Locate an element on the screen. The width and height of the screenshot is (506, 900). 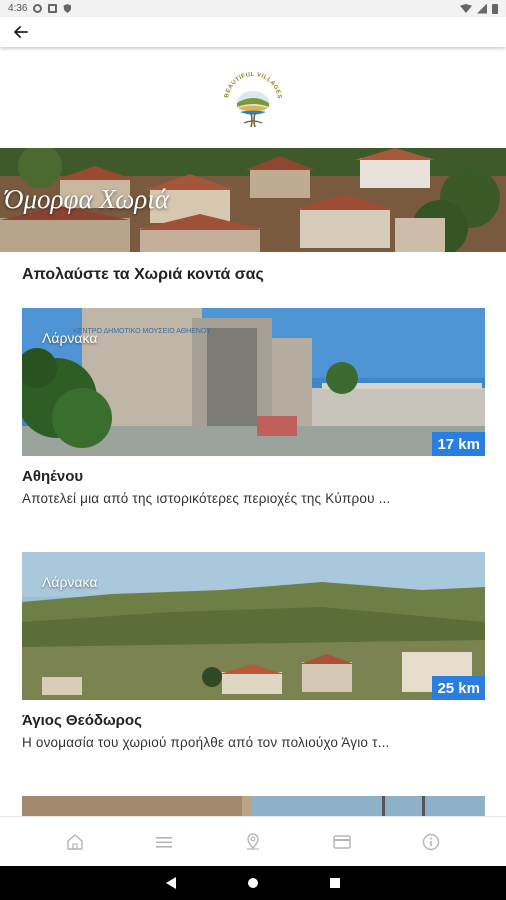
list-icon is located at coordinates (163, 842).